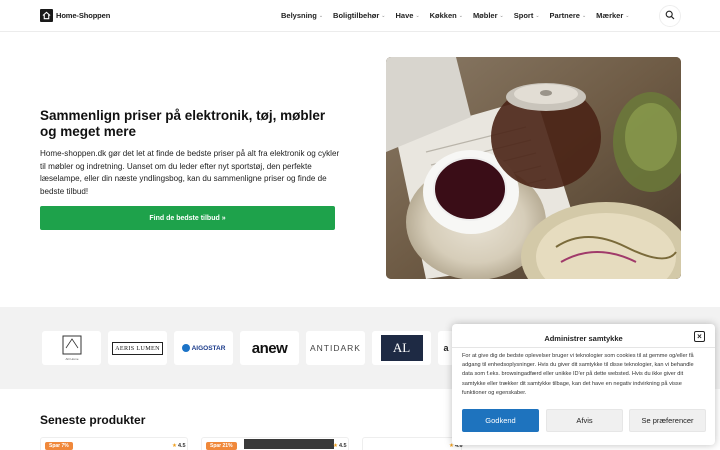 The image size is (720, 450). Describe the element at coordinates (446, 348) in the screenshot. I see `brand-partial-letter: a` at that location.